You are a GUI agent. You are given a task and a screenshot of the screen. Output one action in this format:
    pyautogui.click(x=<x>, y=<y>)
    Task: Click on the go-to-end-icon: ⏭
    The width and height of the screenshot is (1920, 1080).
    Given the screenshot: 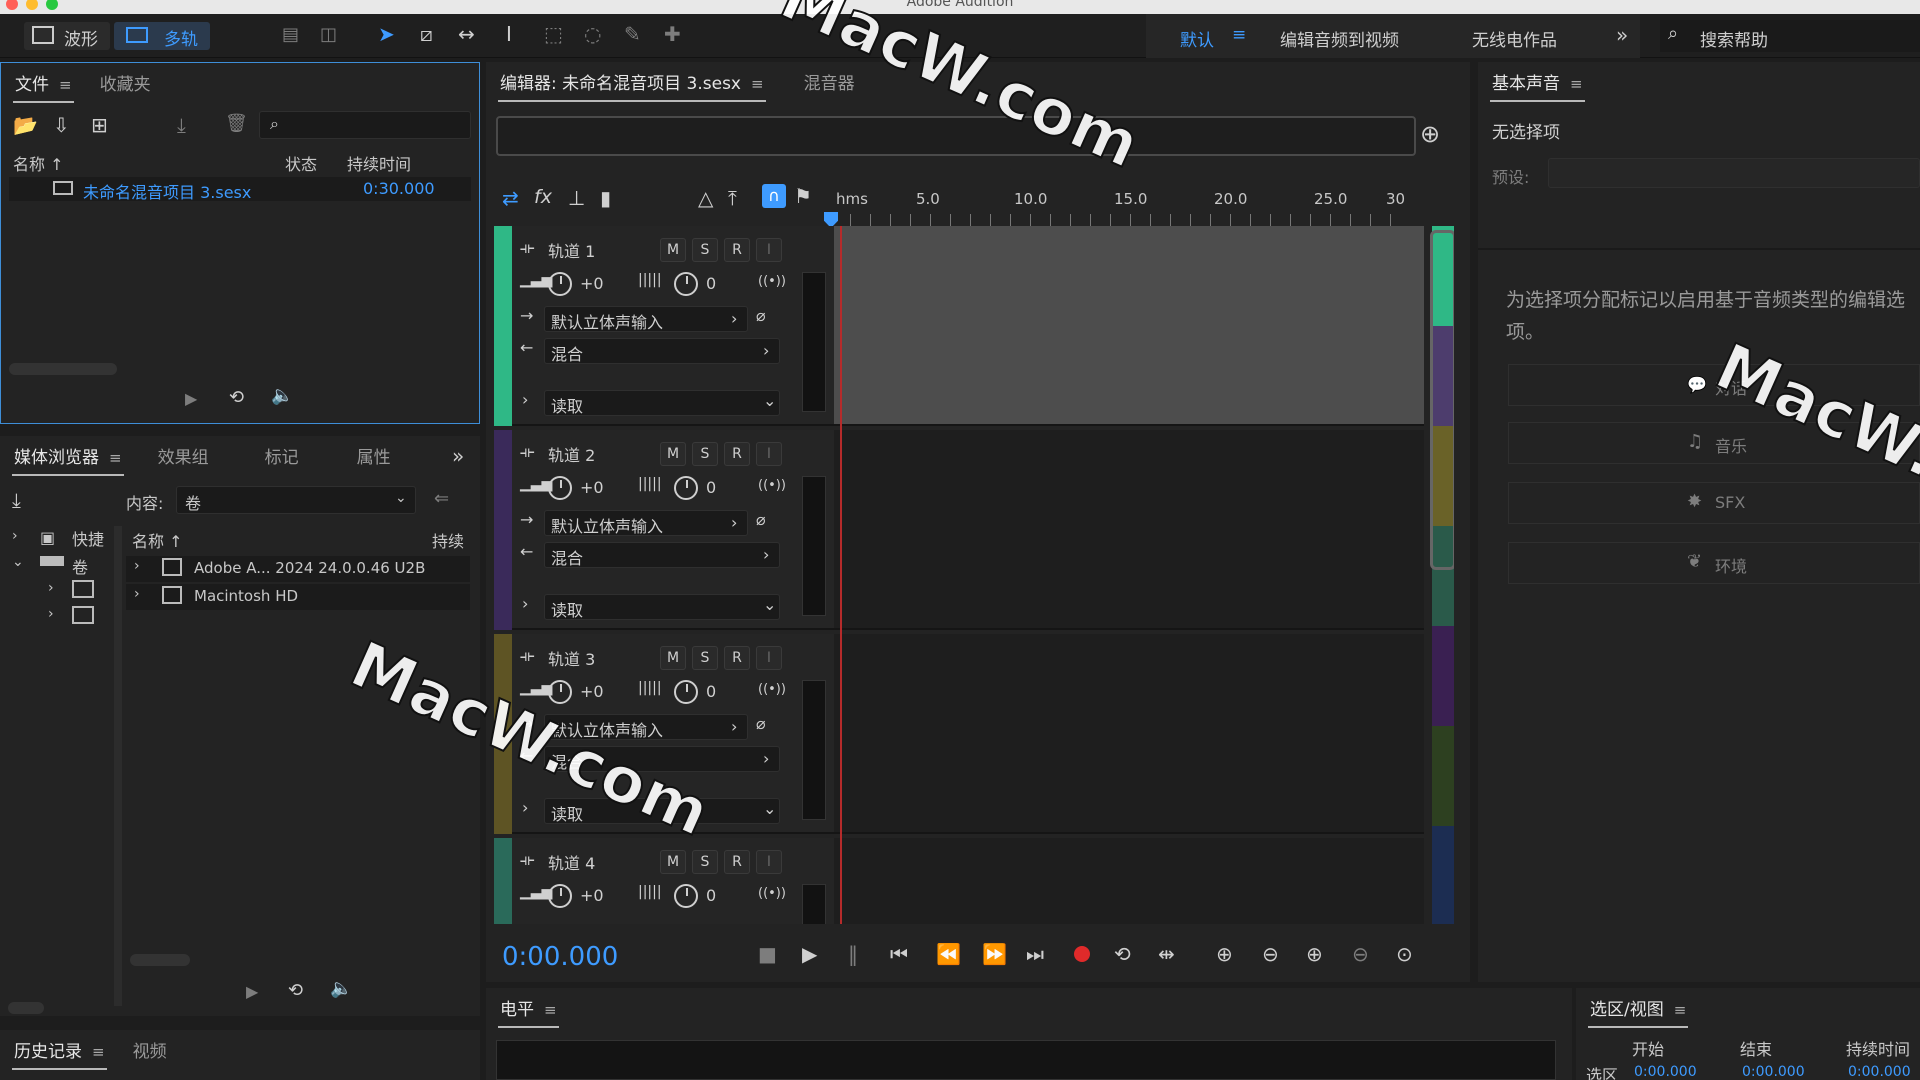 What is the action you would take?
    pyautogui.click(x=1035, y=954)
    